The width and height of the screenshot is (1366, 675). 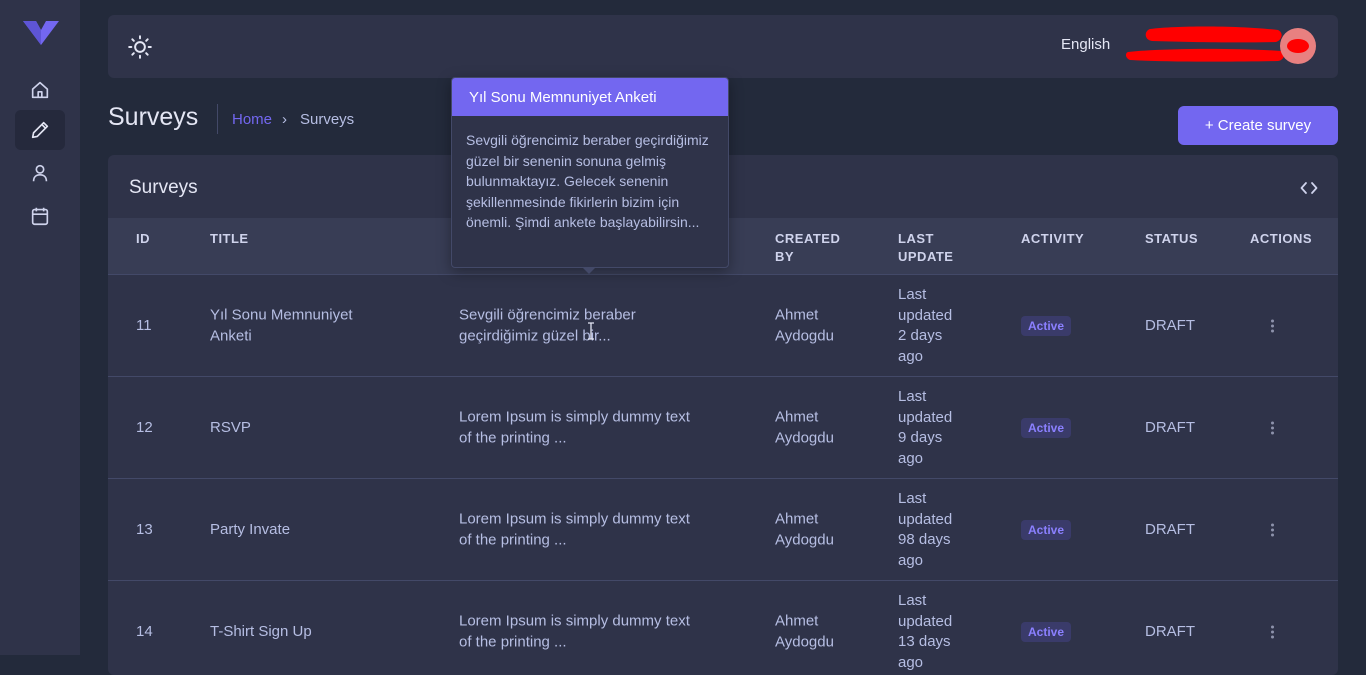 I want to click on header-status: STATUS, so click(x=1171, y=239).